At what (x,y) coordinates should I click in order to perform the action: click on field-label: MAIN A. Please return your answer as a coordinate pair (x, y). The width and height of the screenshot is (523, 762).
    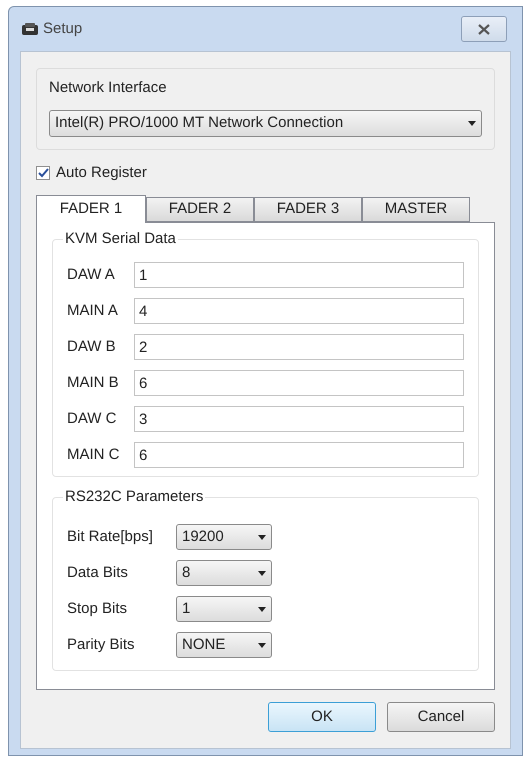
    Looking at the image, I should click on (93, 310).